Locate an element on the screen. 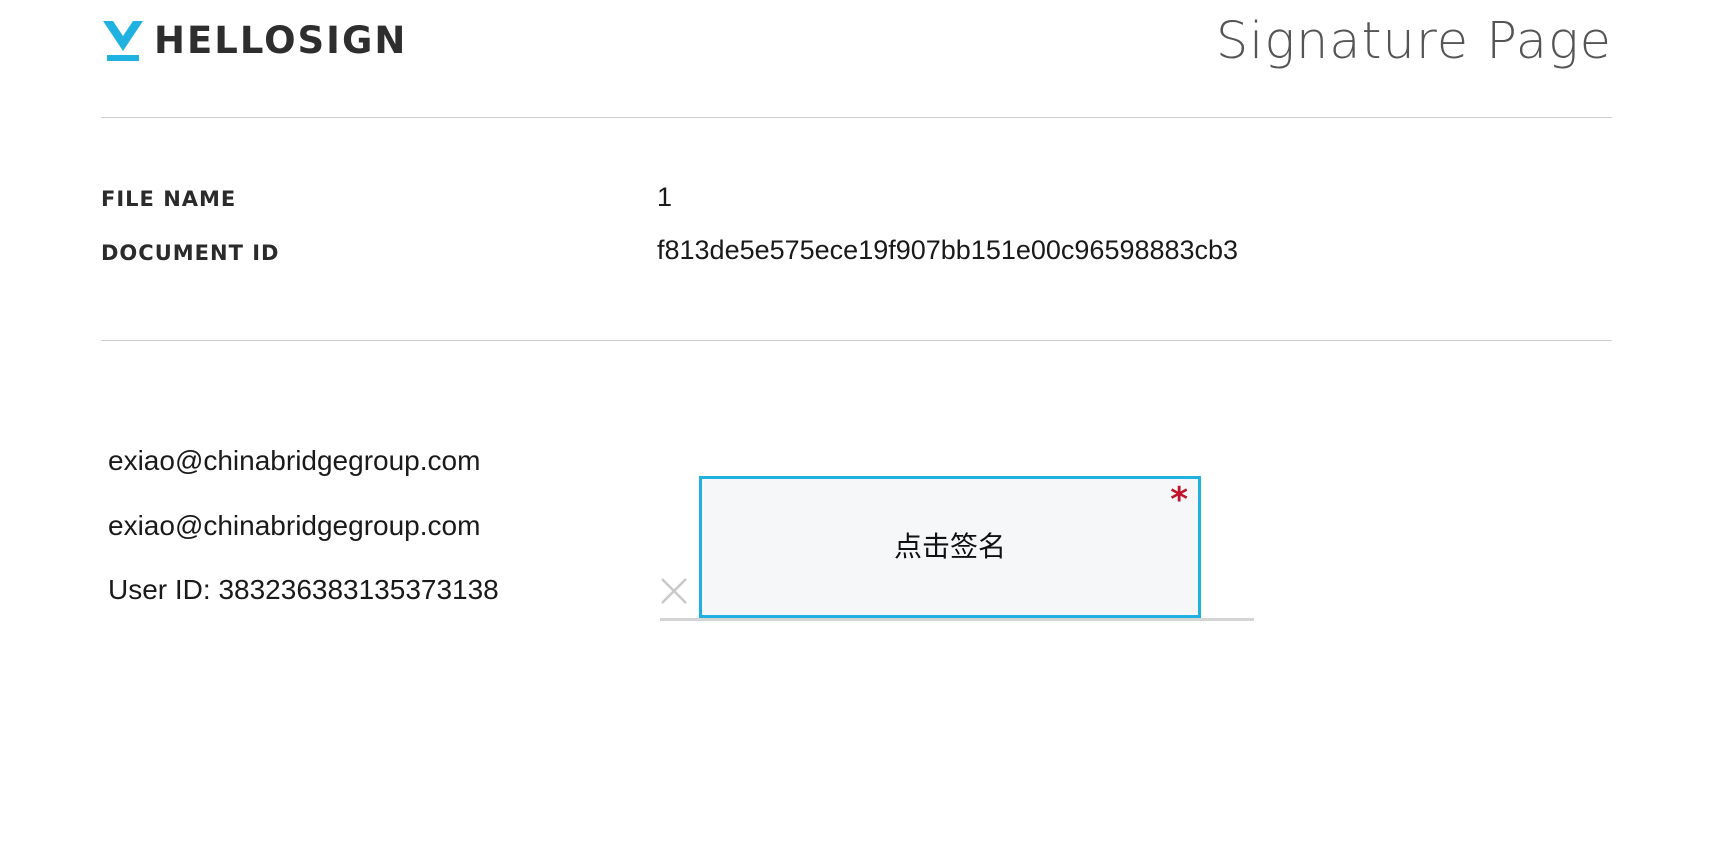 The width and height of the screenshot is (1722, 846). required-marker: * is located at coordinates (1179, 500).